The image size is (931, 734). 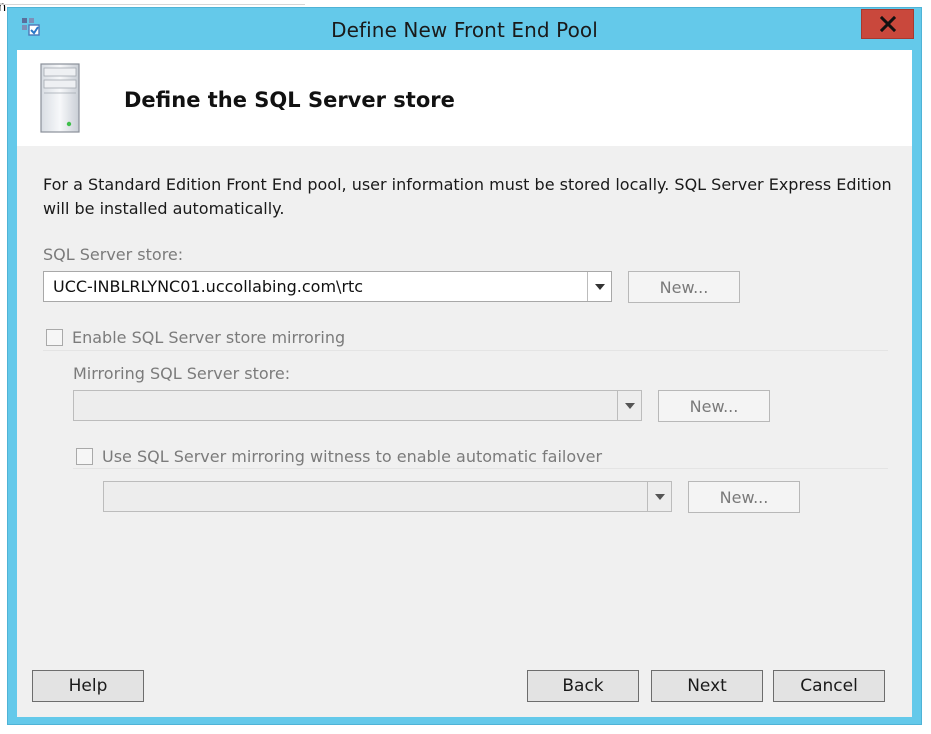 What do you see at coordinates (3, 7) in the screenshot?
I see `background-text-fragment: n` at bounding box center [3, 7].